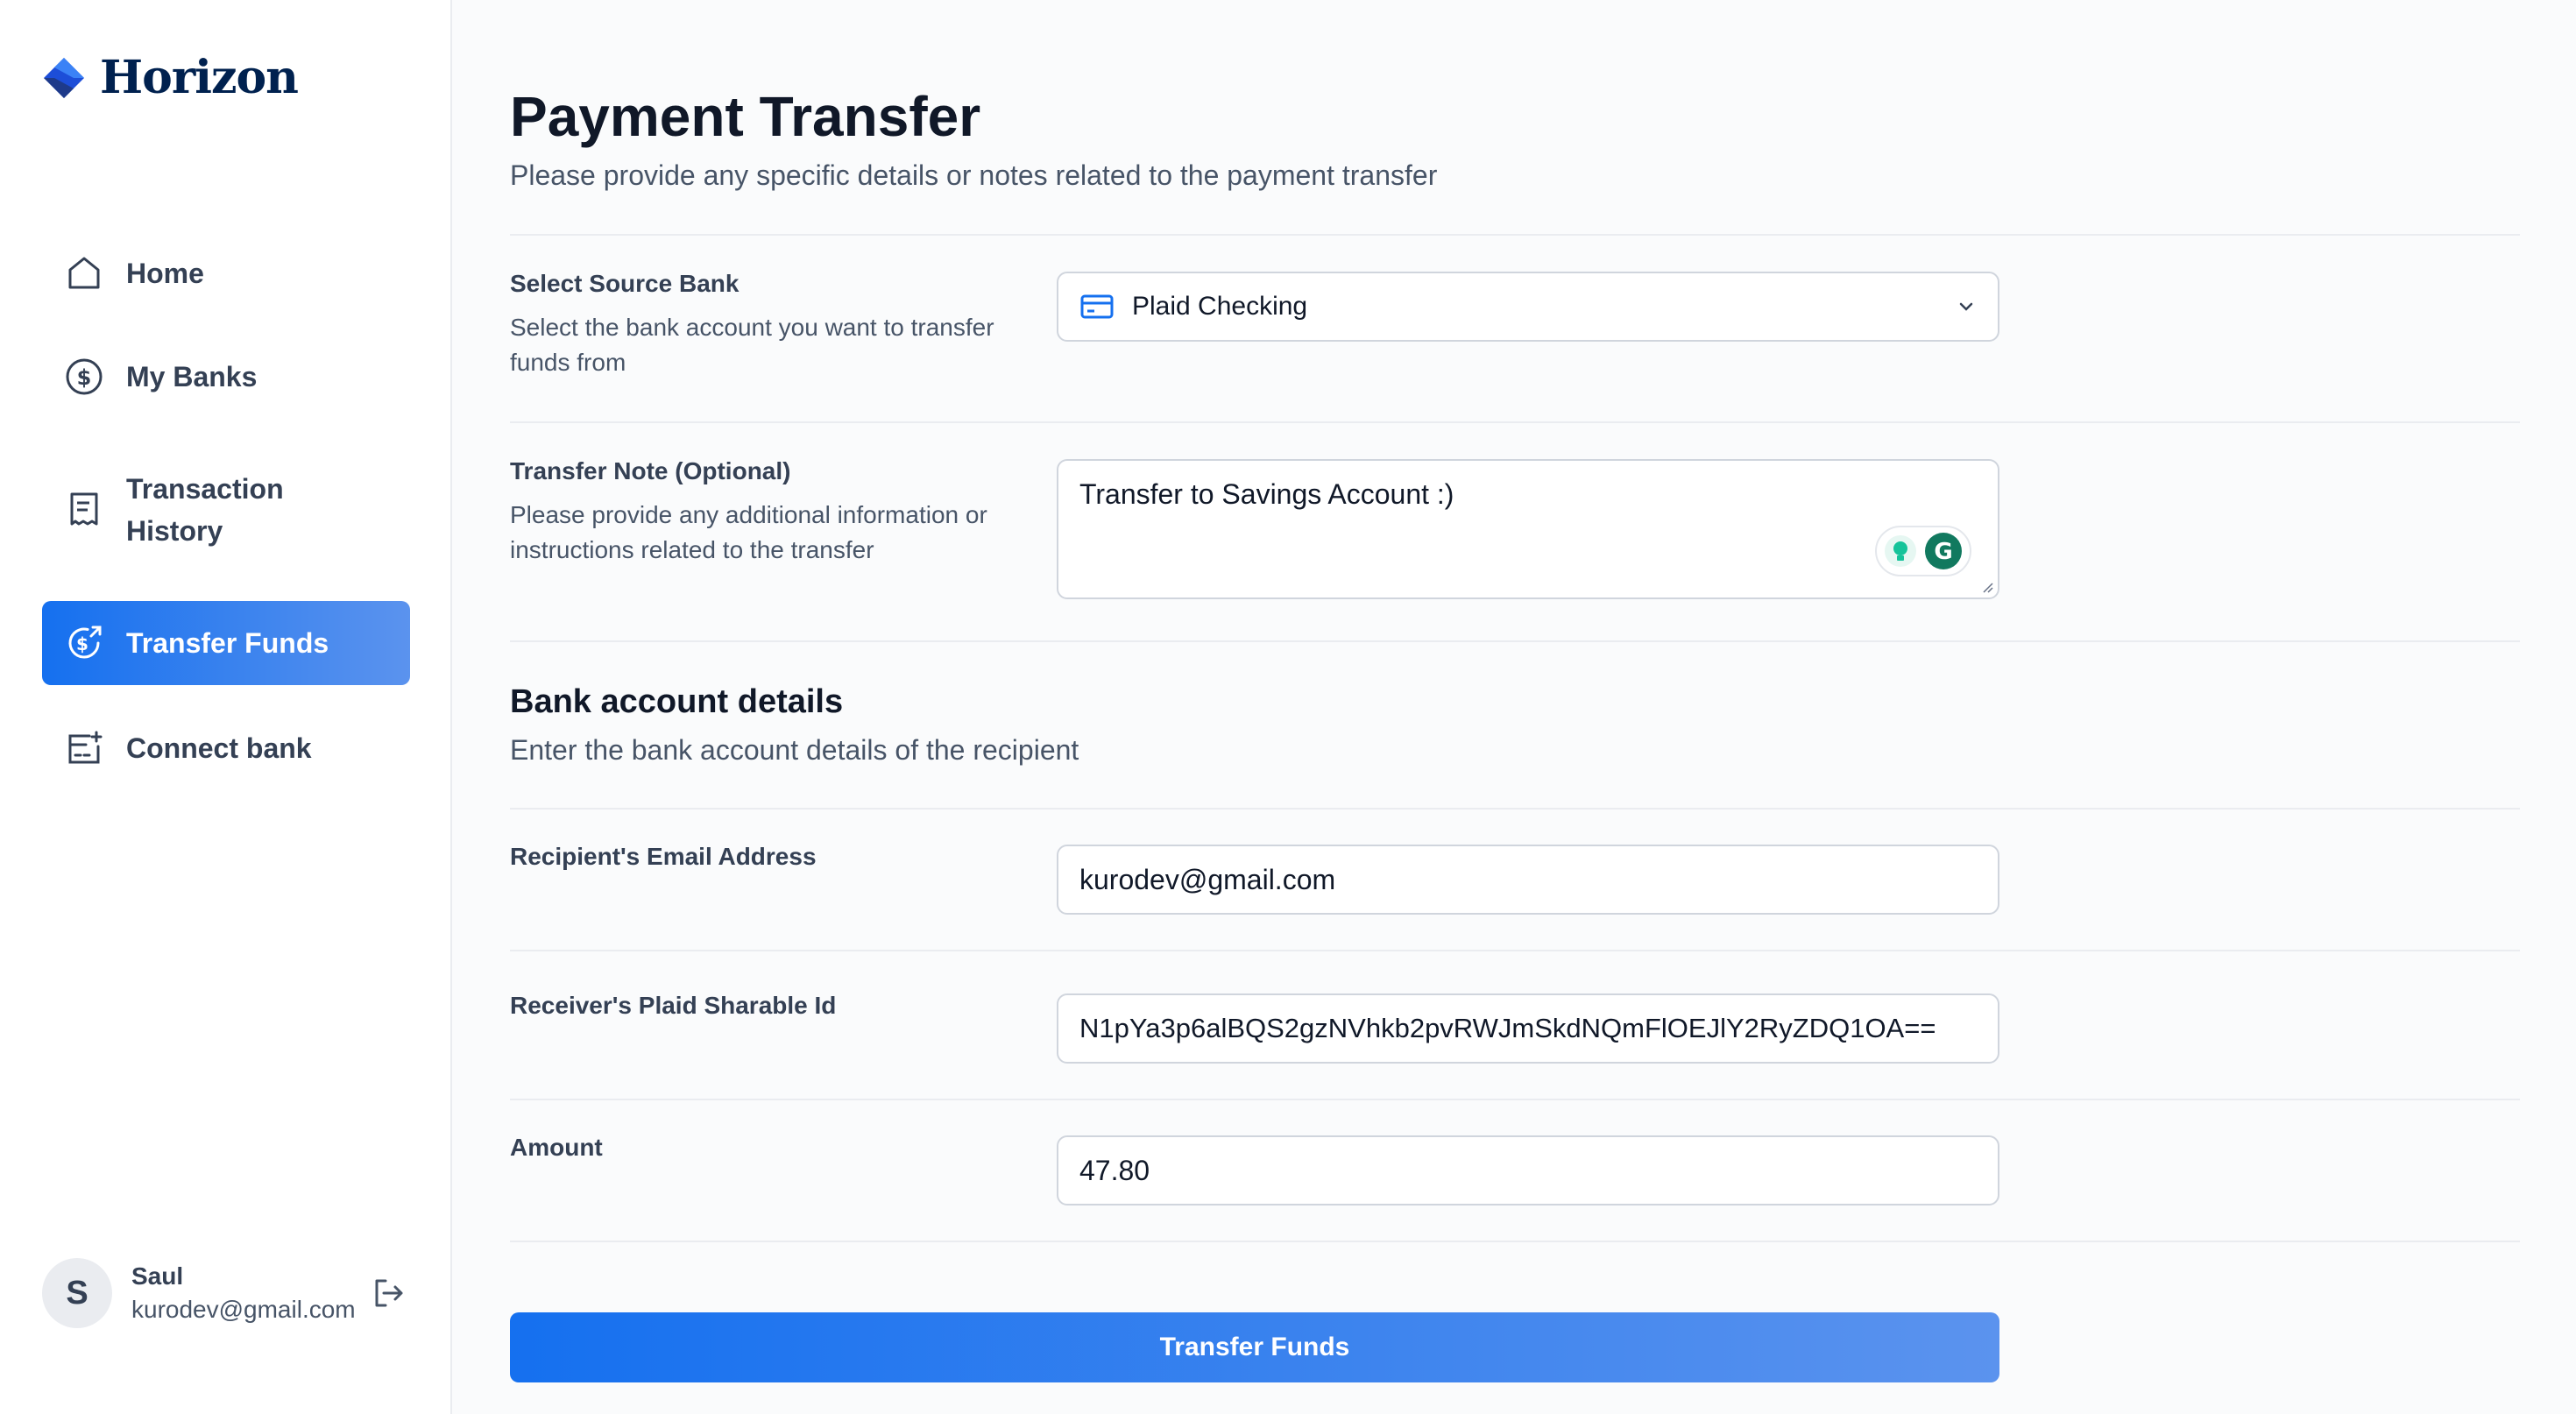 The height and width of the screenshot is (1414, 2576). What do you see at coordinates (84, 273) in the screenshot?
I see `home-icon` at bounding box center [84, 273].